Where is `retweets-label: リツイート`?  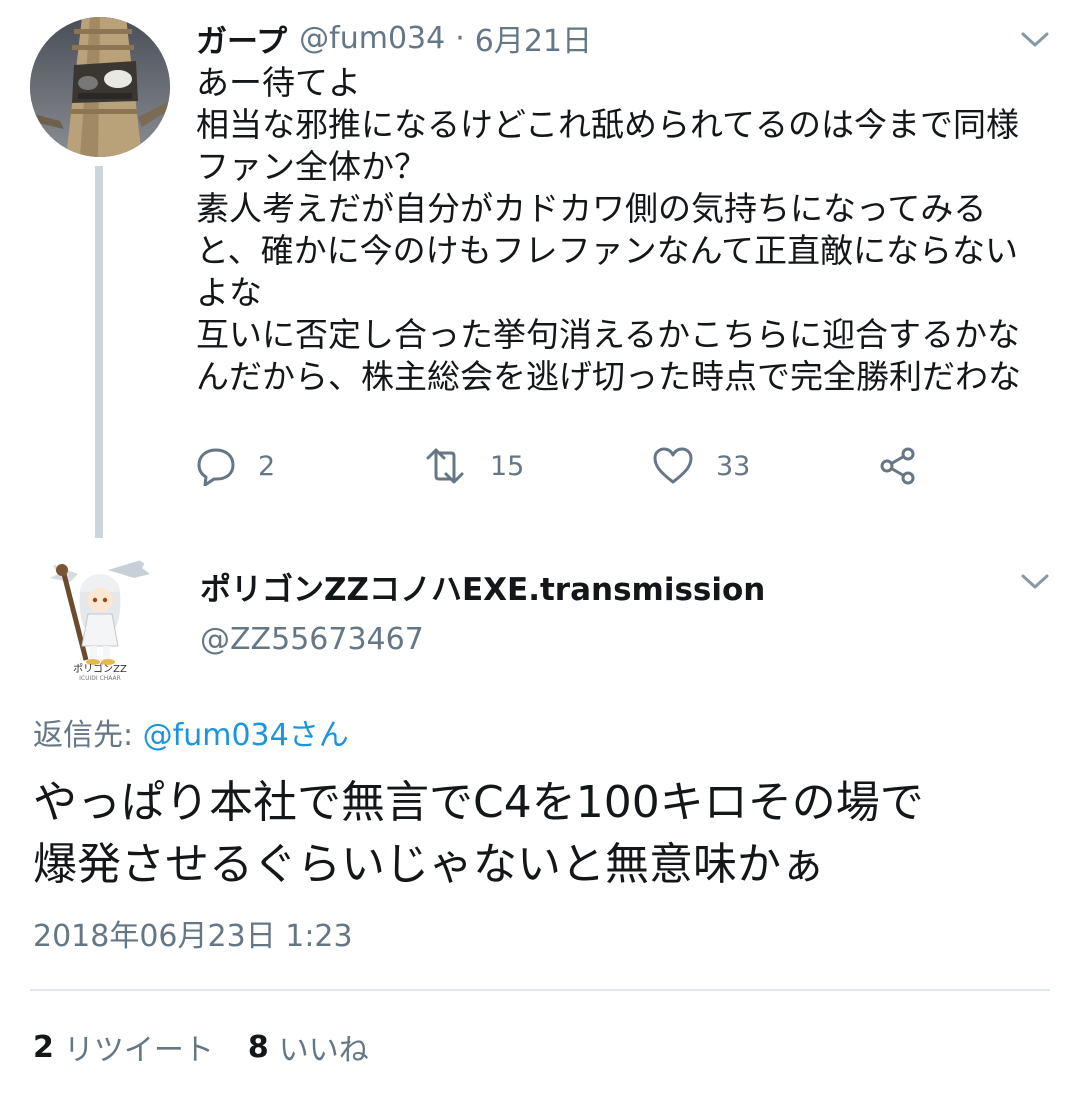 retweets-label: リツイート is located at coordinates (138, 1050).